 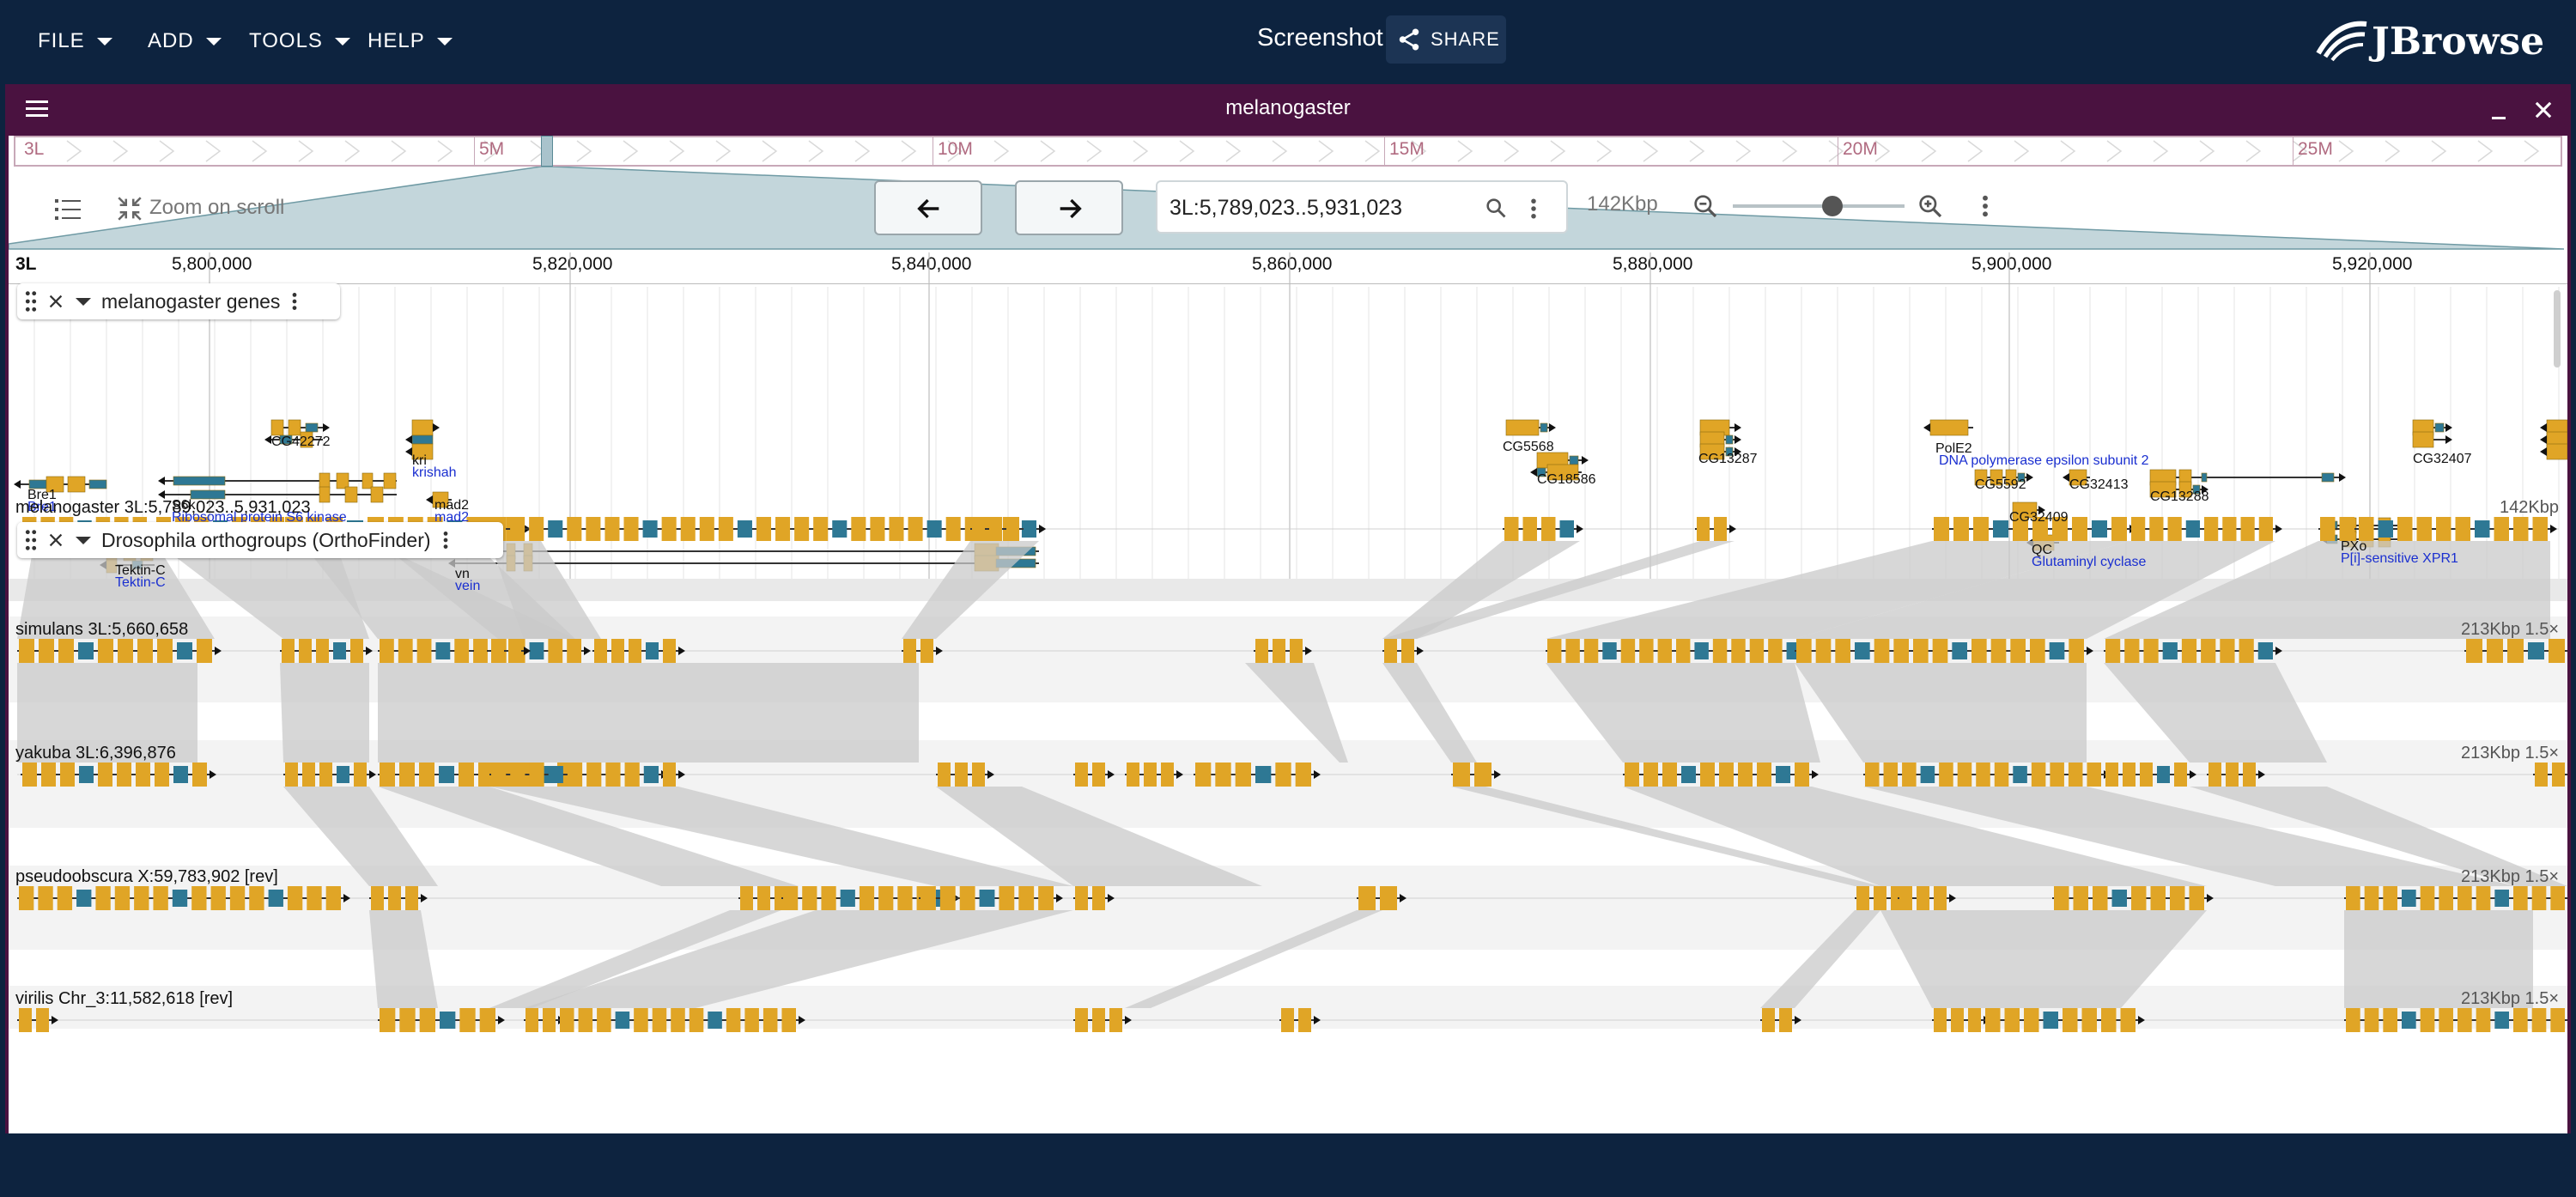 What do you see at coordinates (1528, 447) in the screenshot?
I see `gene-name-label: CG5568` at bounding box center [1528, 447].